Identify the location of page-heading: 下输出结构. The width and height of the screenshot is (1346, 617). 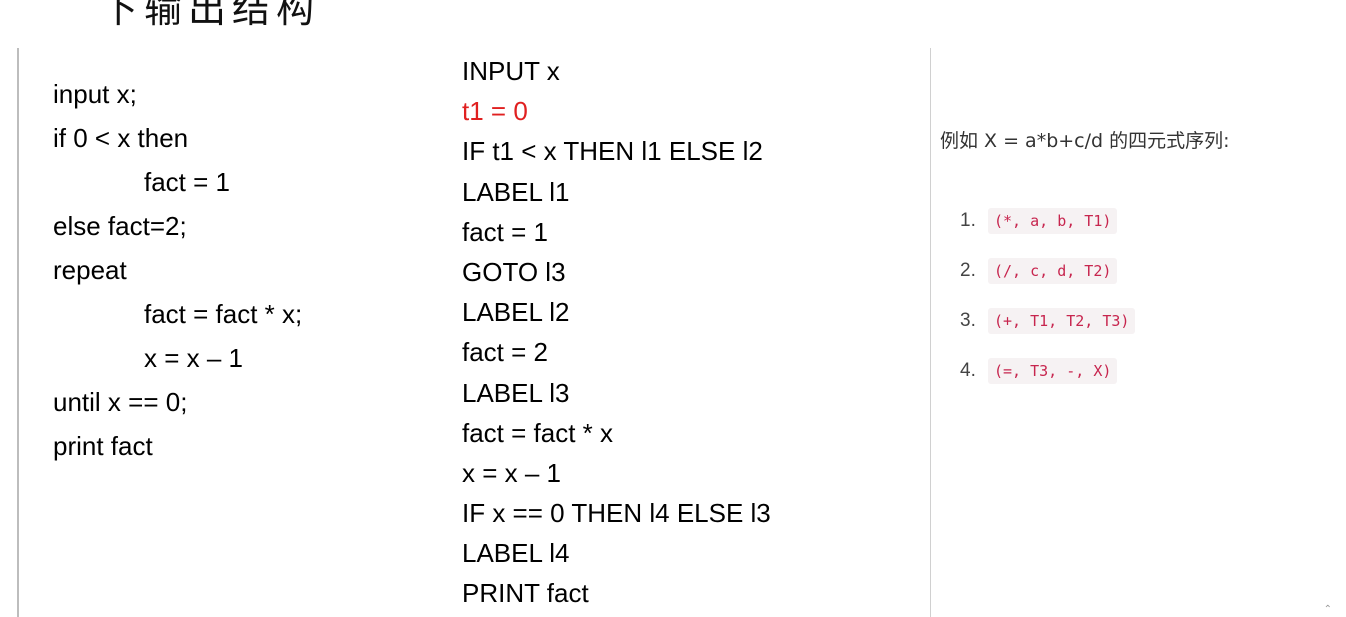
(210, 15).